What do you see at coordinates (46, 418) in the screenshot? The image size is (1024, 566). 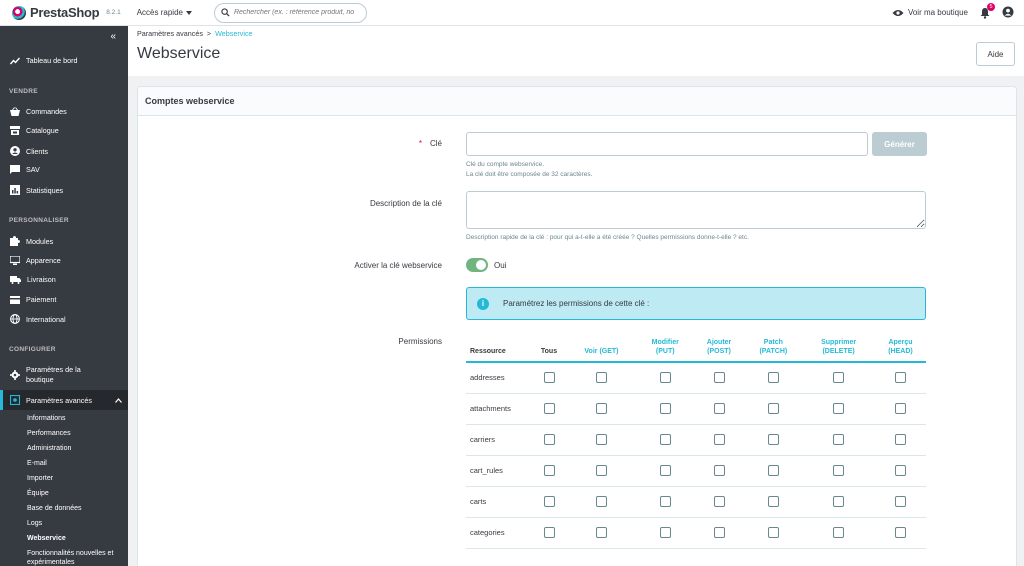 I see `submenu-item-informations: Informations` at bounding box center [46, 418].